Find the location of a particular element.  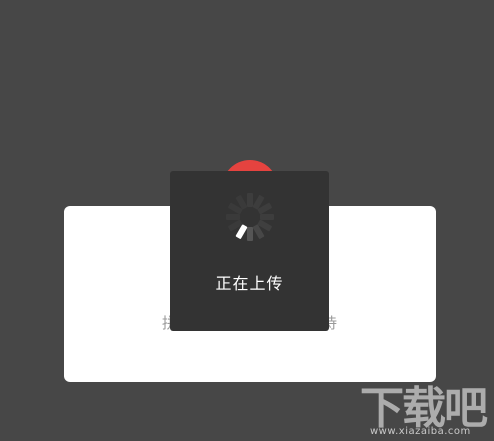

watermark-url: www.xiazaiba.com is located at coordinates (420, 431).